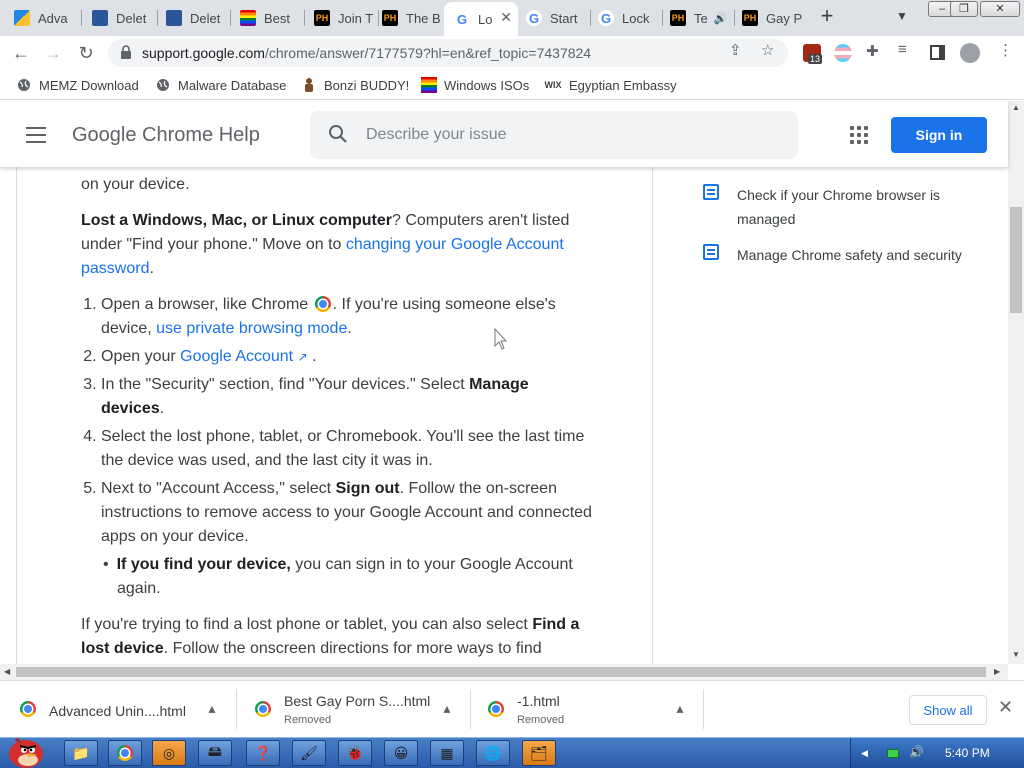 Image resolution: width=1024 pixels, height=768 pixels. I want to click on back-button: ←, so click(21, 53).